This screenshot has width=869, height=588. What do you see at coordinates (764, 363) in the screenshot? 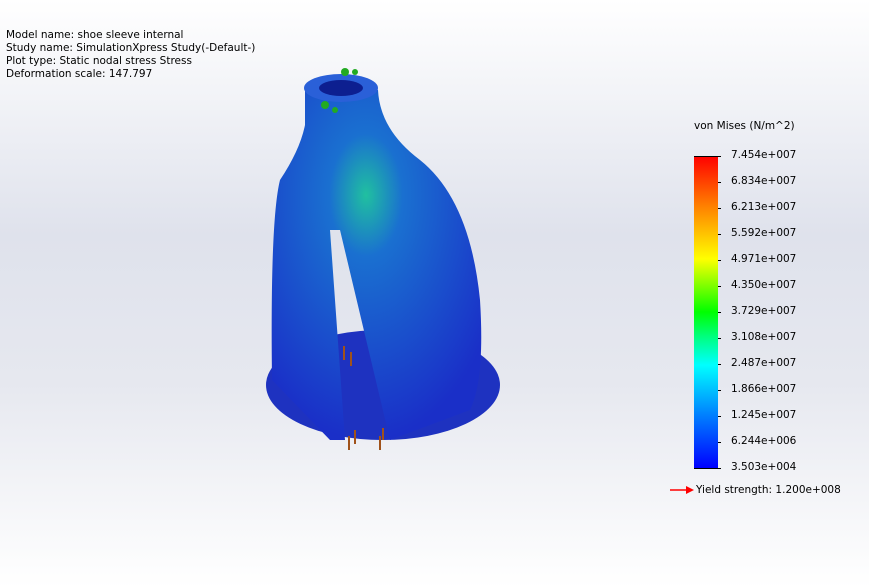
I see `legend-label: 2.487e+007` at bounding box center [764, 363].